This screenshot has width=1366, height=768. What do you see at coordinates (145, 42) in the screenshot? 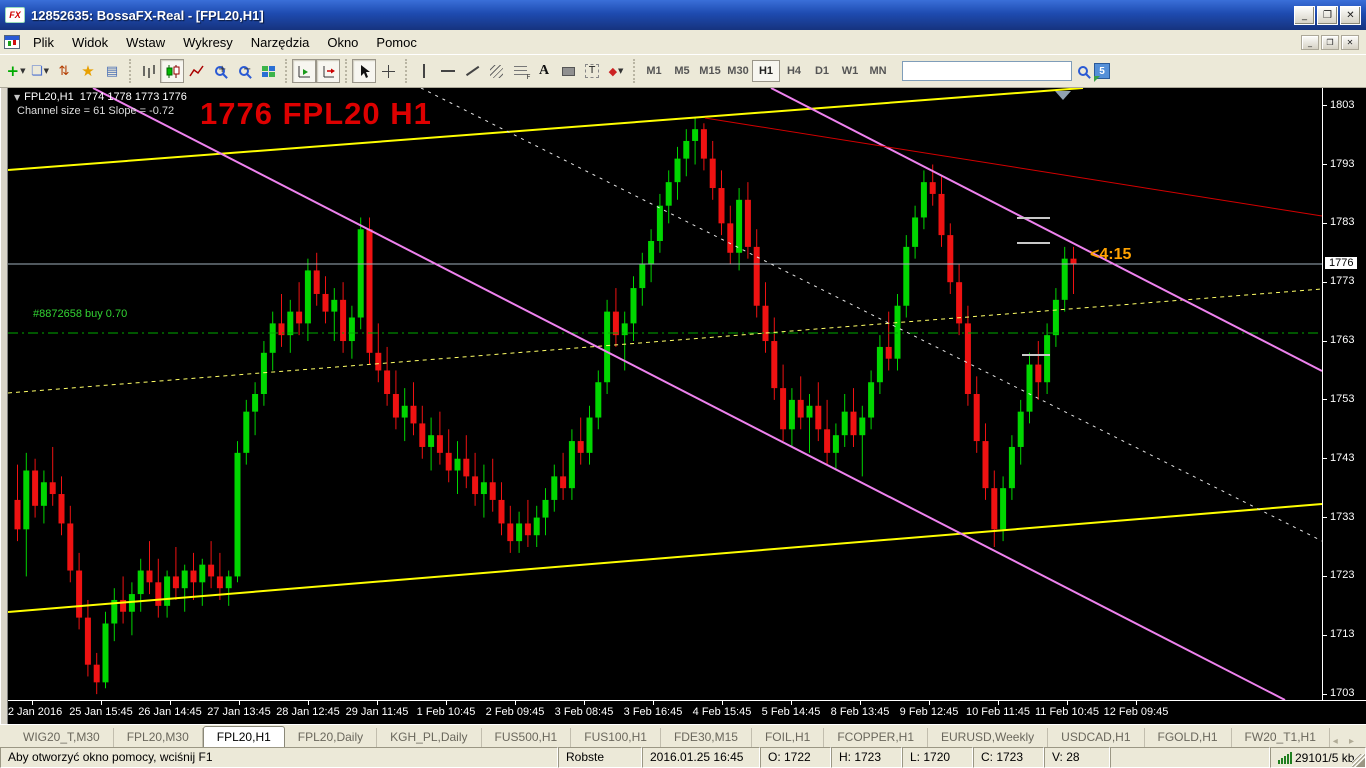
I see `menu-wstaw: Wstaw` at bounding box center [145, 42].